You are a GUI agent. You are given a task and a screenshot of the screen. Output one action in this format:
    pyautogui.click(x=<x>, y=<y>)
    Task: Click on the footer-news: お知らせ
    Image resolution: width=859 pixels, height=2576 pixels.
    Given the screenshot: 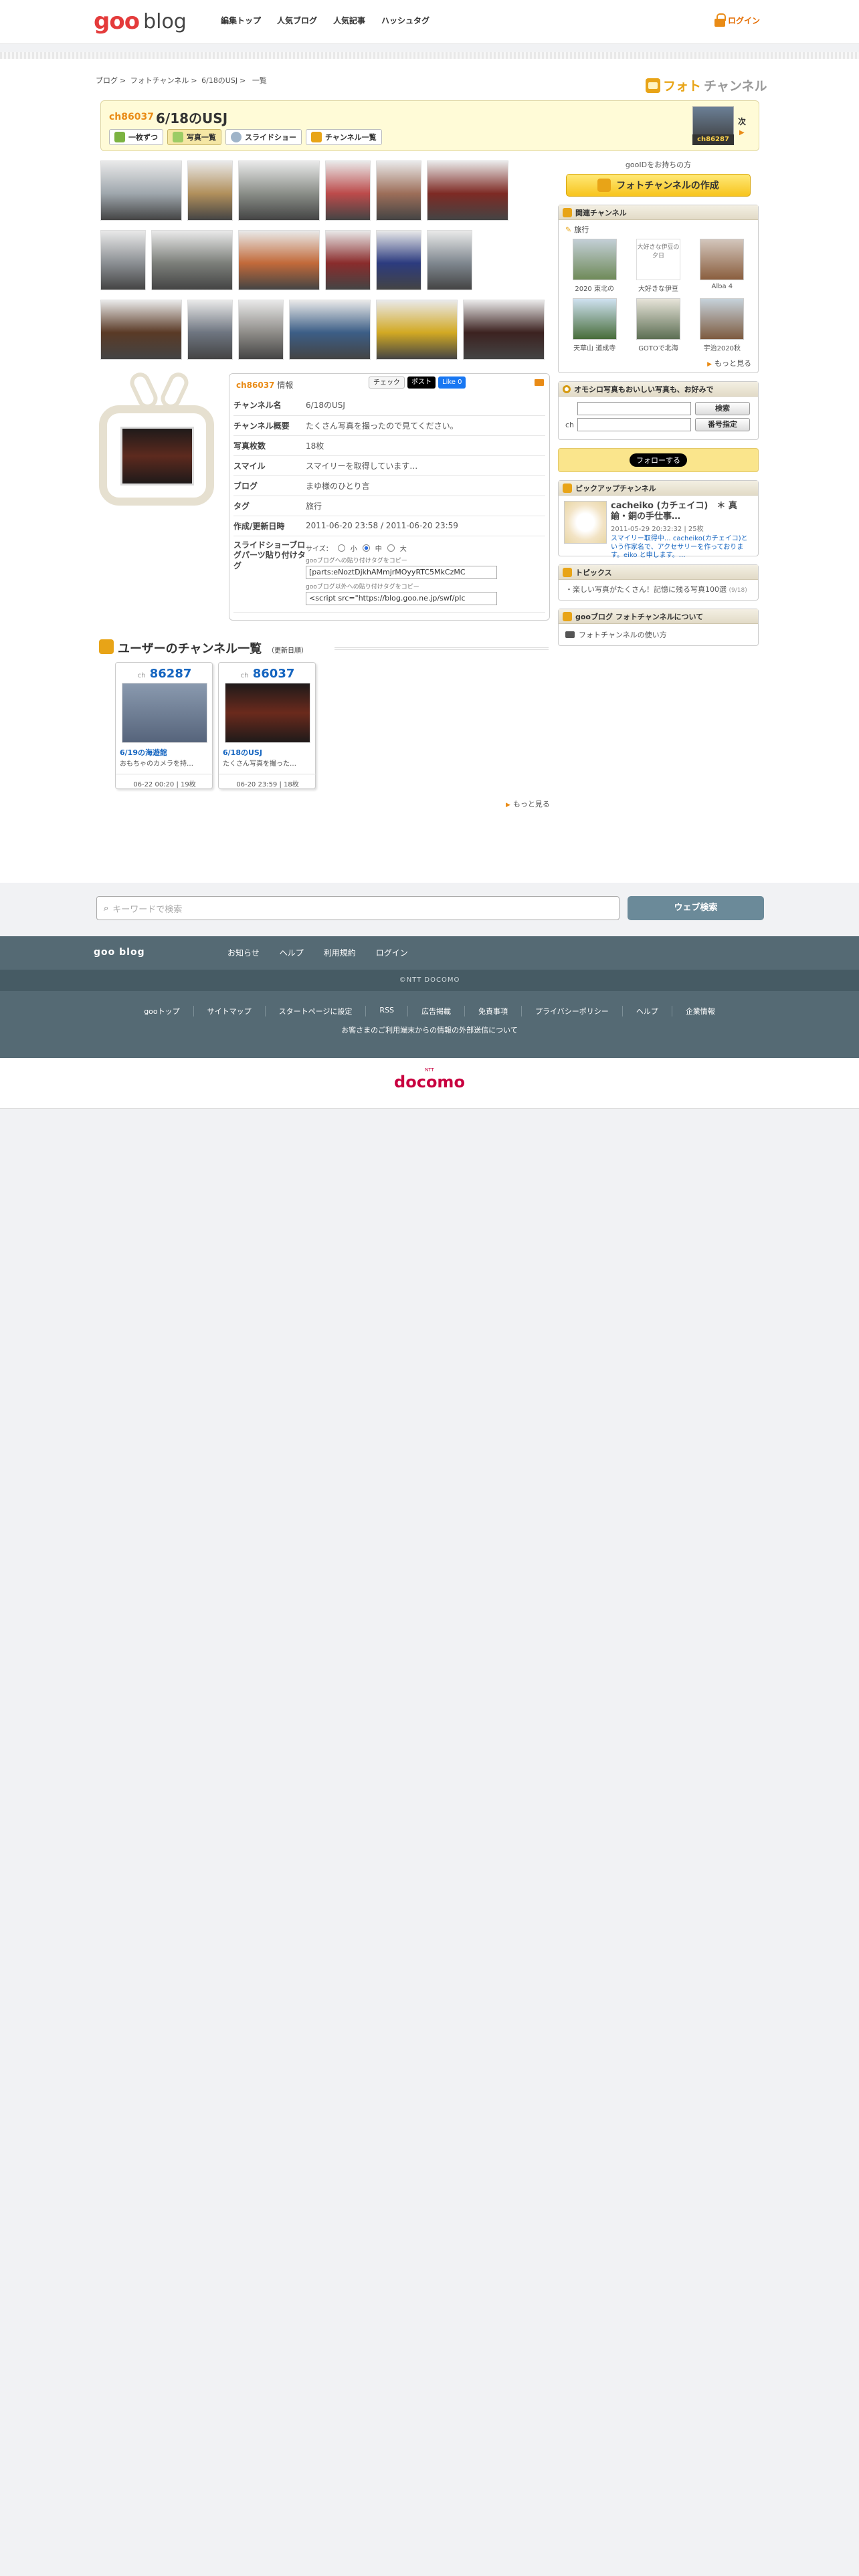 What is the action you would take?
    pyautogui.click(x=243, y=953)
    